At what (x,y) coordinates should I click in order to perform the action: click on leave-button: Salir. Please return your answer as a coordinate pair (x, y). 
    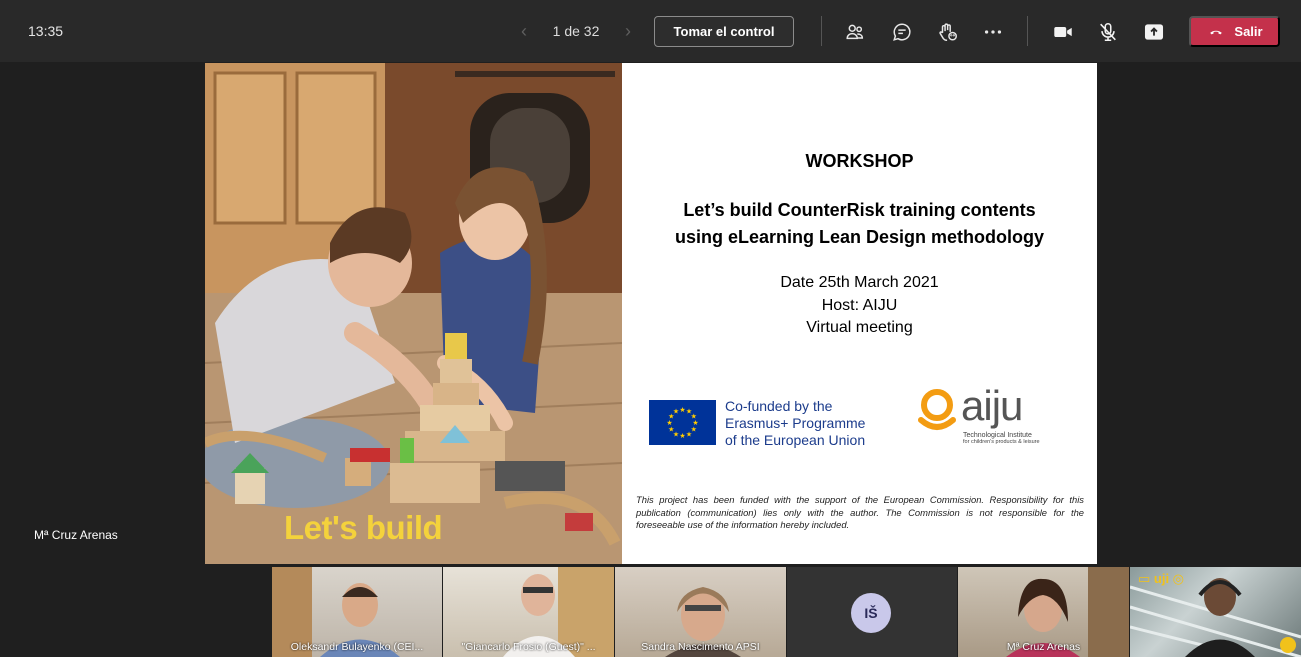
    Looking at the image, I should click on (1234, 31).